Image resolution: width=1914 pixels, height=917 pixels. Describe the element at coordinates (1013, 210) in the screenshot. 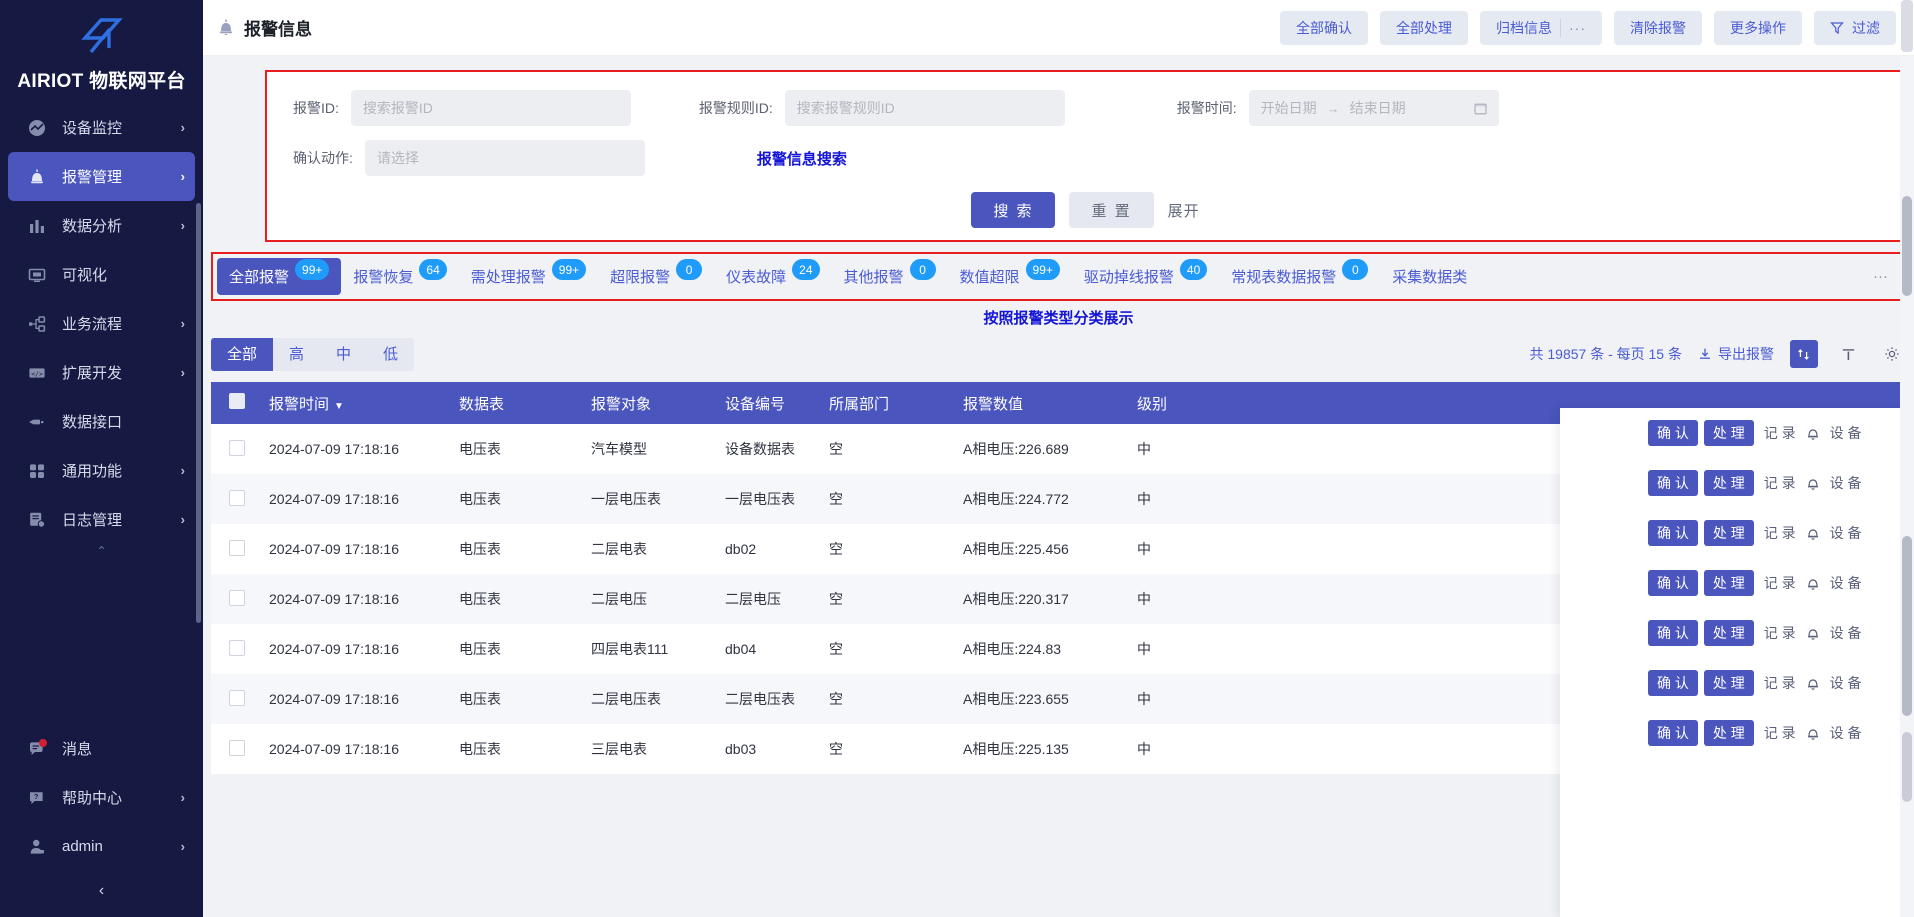

I see `search-button: 搜 索` at that location.